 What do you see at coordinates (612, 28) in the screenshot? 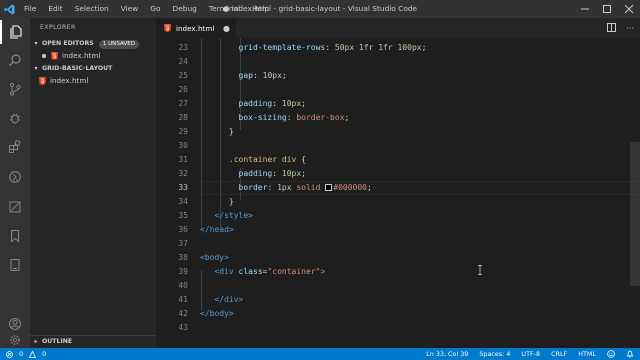
I see `split-editor-icon` at bounding box center [612, 28].